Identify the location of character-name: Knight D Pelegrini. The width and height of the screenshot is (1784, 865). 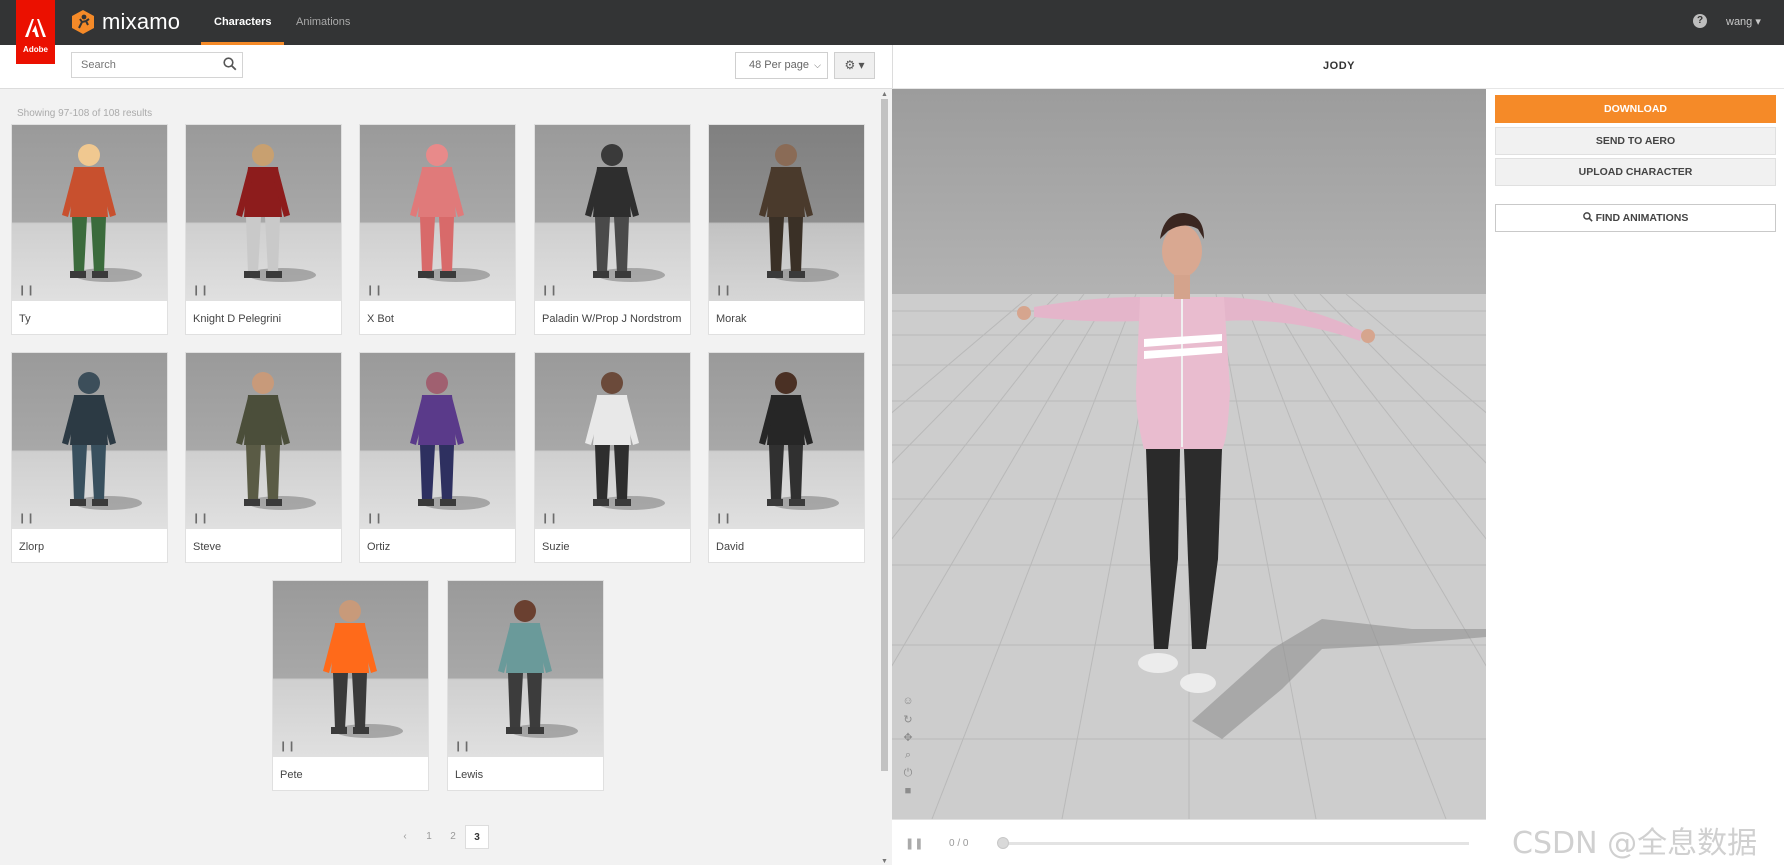
(237, 319).